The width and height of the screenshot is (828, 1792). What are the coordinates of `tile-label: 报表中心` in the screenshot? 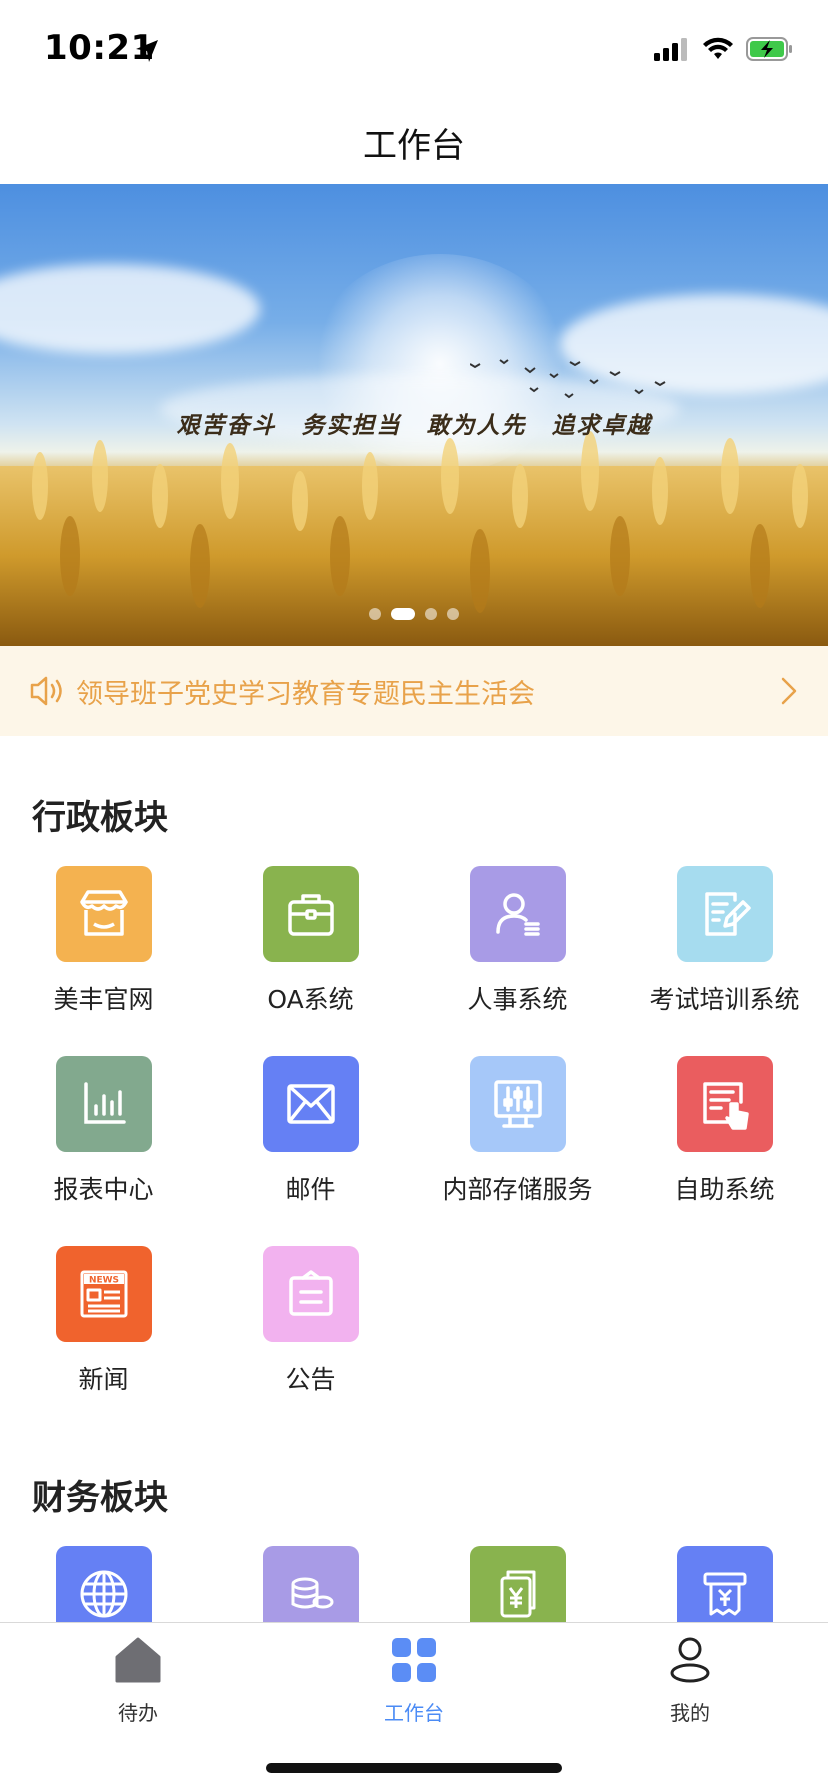 It's located at (103, 1189).